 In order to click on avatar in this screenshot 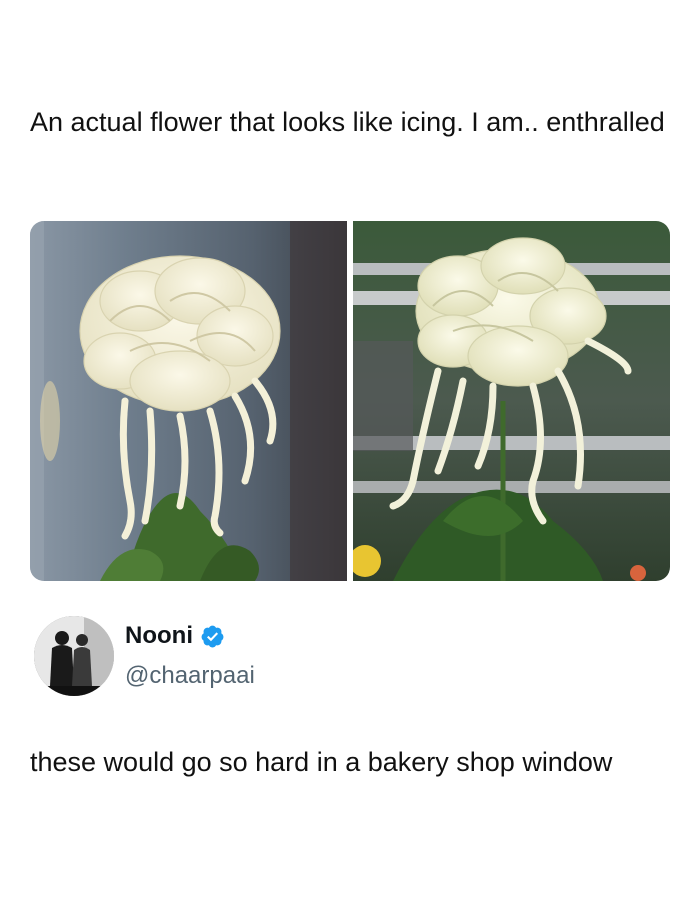, I will do `click(74, 656)`.